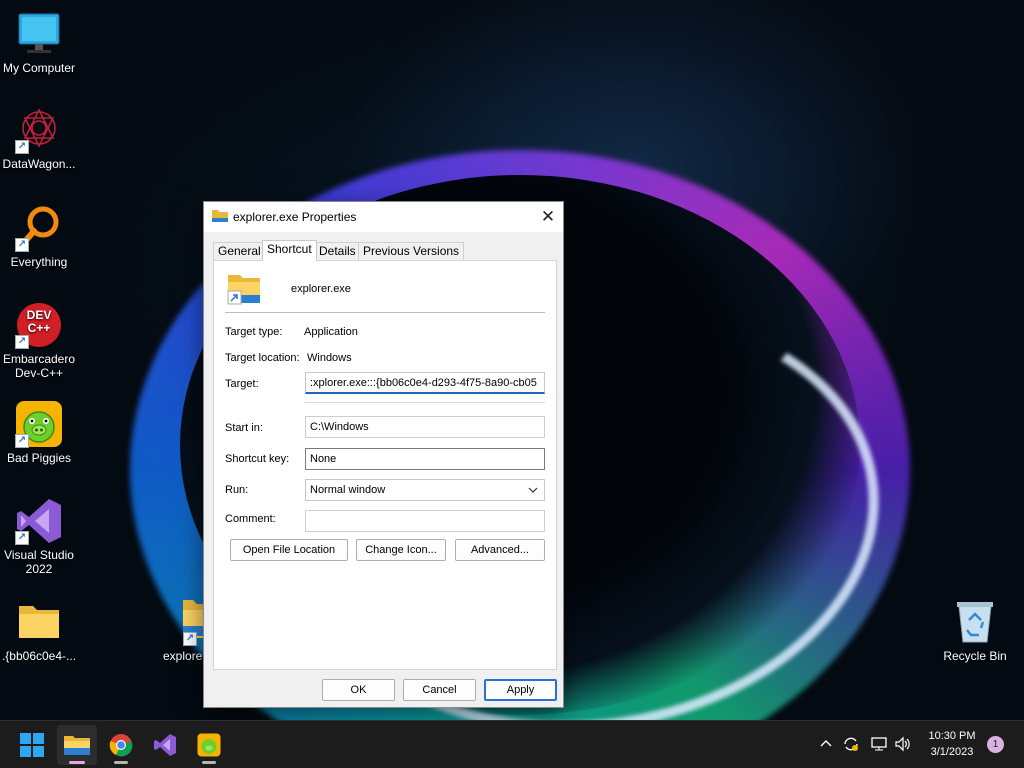  Describe the element at coordinates (39, 424) in the screenshot. I see `bad-piggies-icon: ↗` at that location.